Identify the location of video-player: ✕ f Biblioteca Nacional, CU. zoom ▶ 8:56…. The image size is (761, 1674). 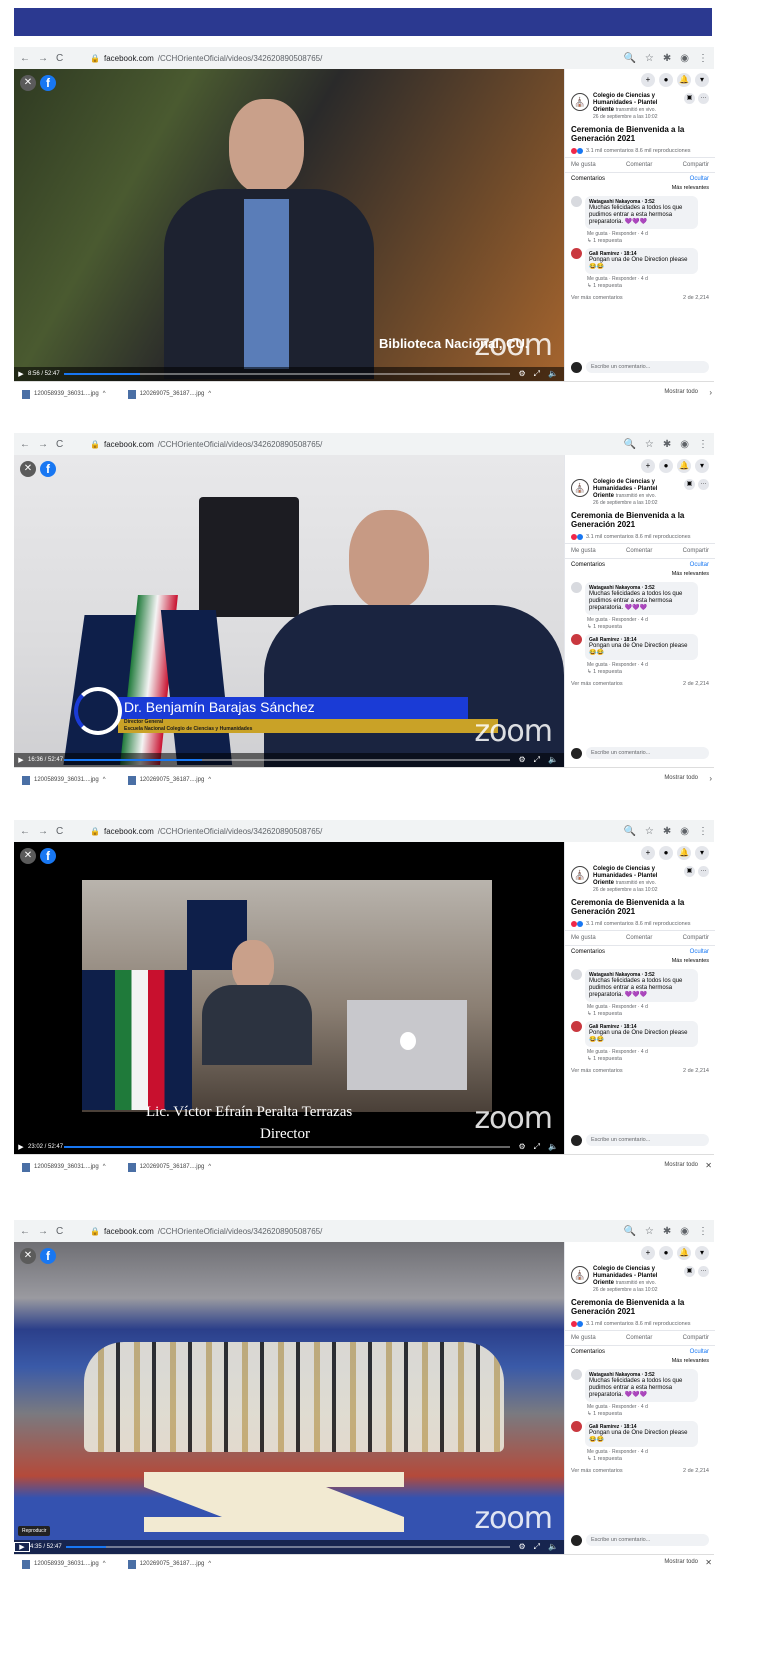
(289, 225).